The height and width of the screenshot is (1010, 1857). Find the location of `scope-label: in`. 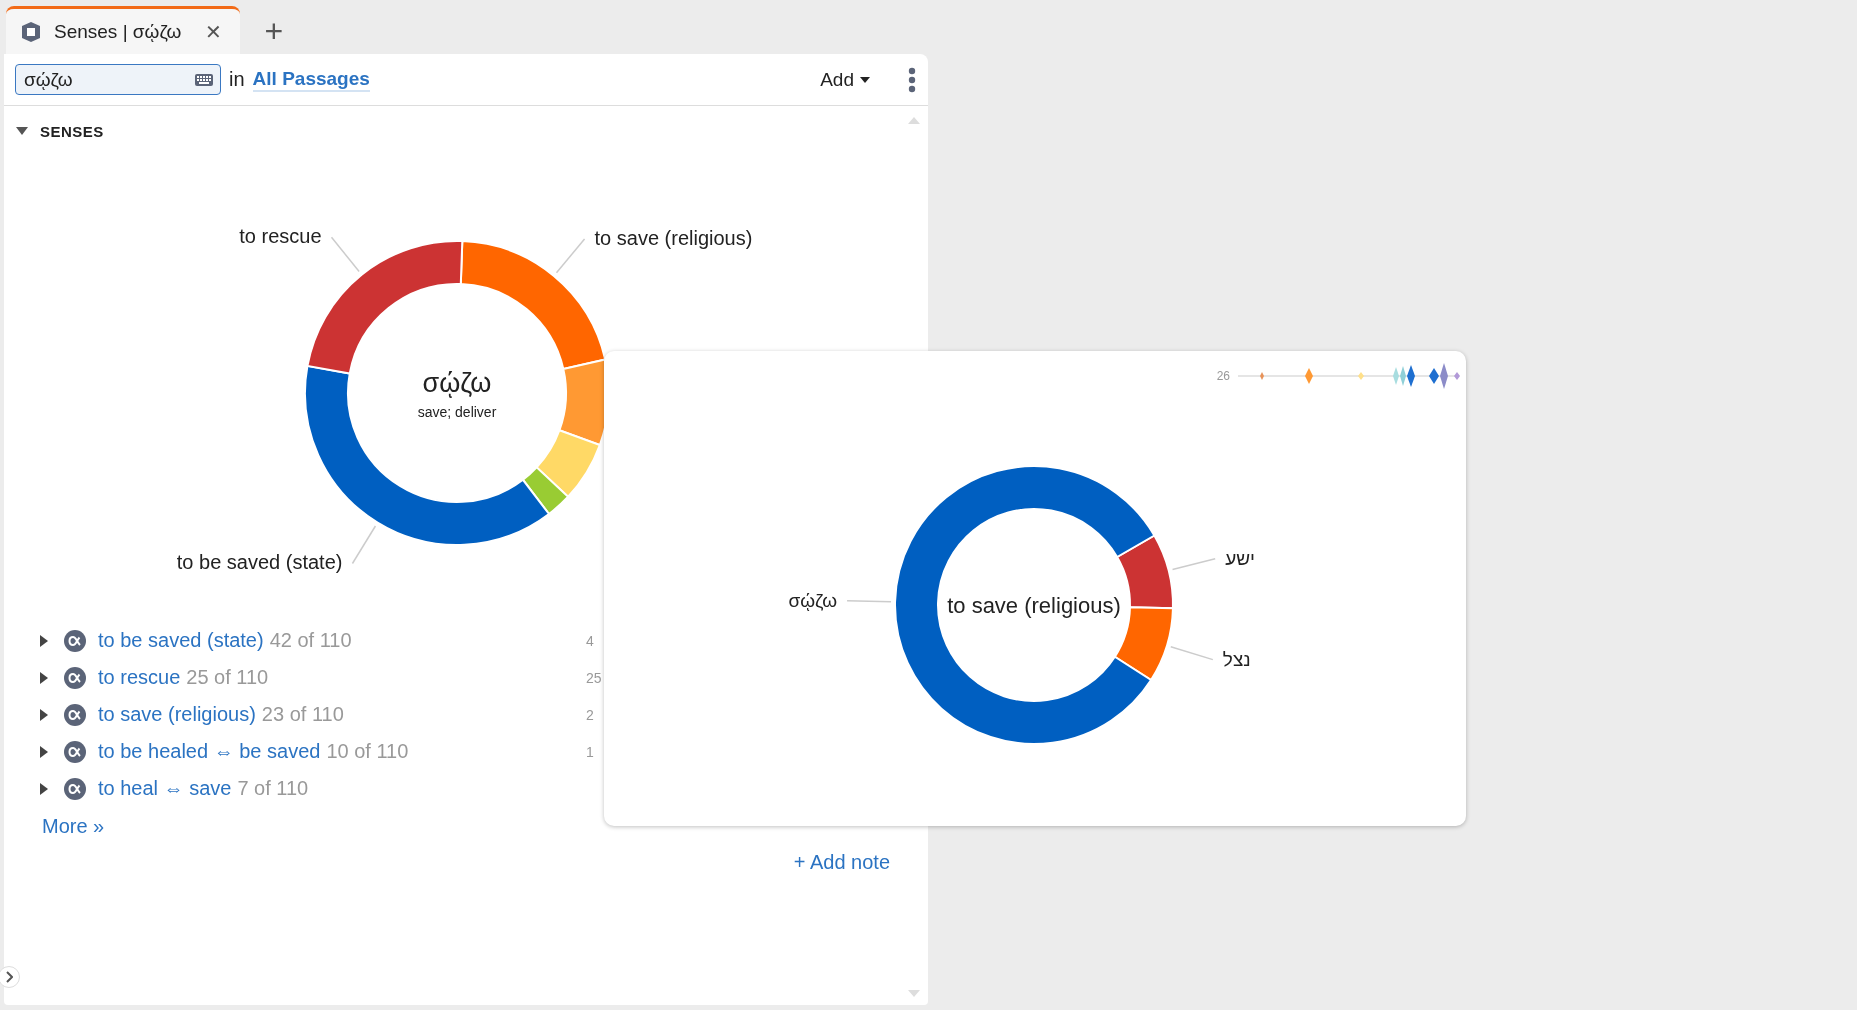

scope-label: in is located at coordinates (237, 79).